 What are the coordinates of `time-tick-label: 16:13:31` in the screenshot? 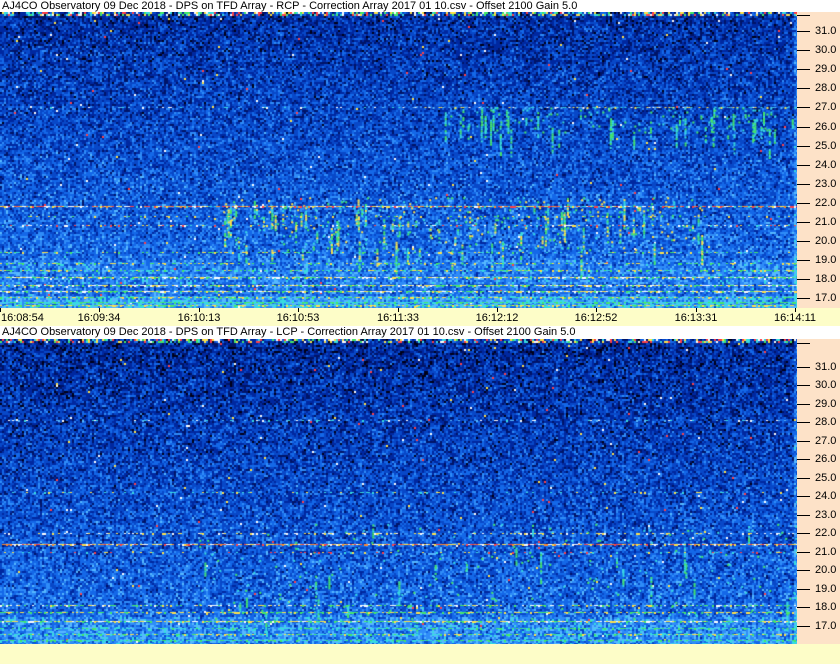 It's located at (696, 318).